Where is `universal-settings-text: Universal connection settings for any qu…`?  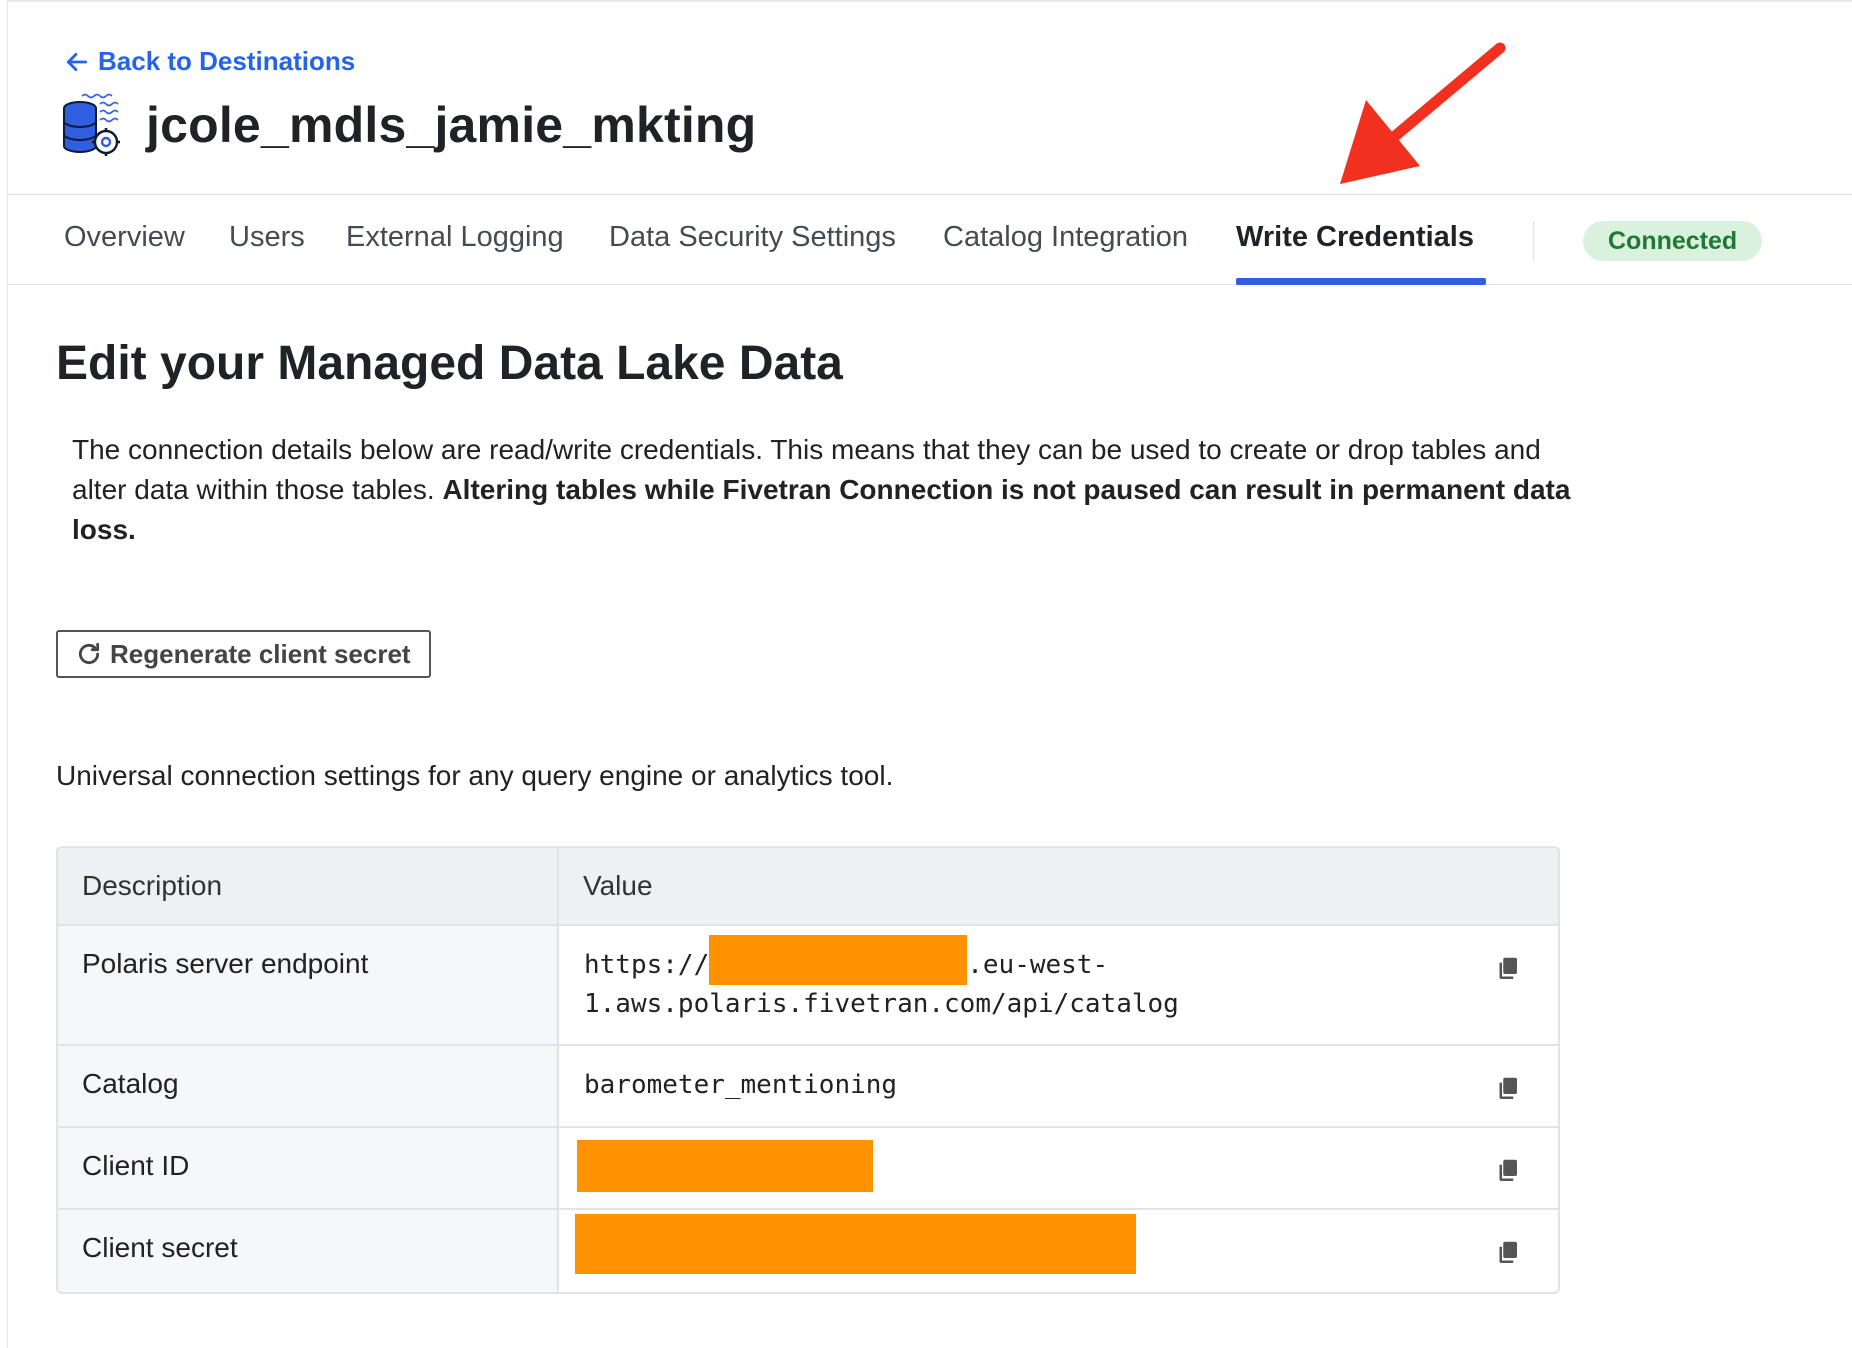
universal-settings-text: Universal connection settings for any qu… is located at coordinates (475, 775).